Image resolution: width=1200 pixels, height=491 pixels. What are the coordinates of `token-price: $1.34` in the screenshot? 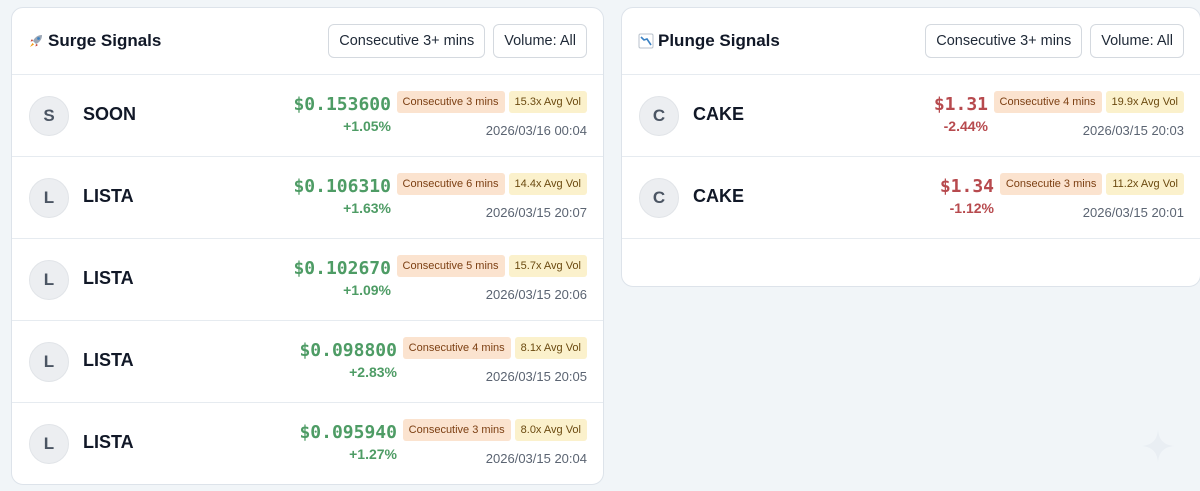 It's located at (966, 186).